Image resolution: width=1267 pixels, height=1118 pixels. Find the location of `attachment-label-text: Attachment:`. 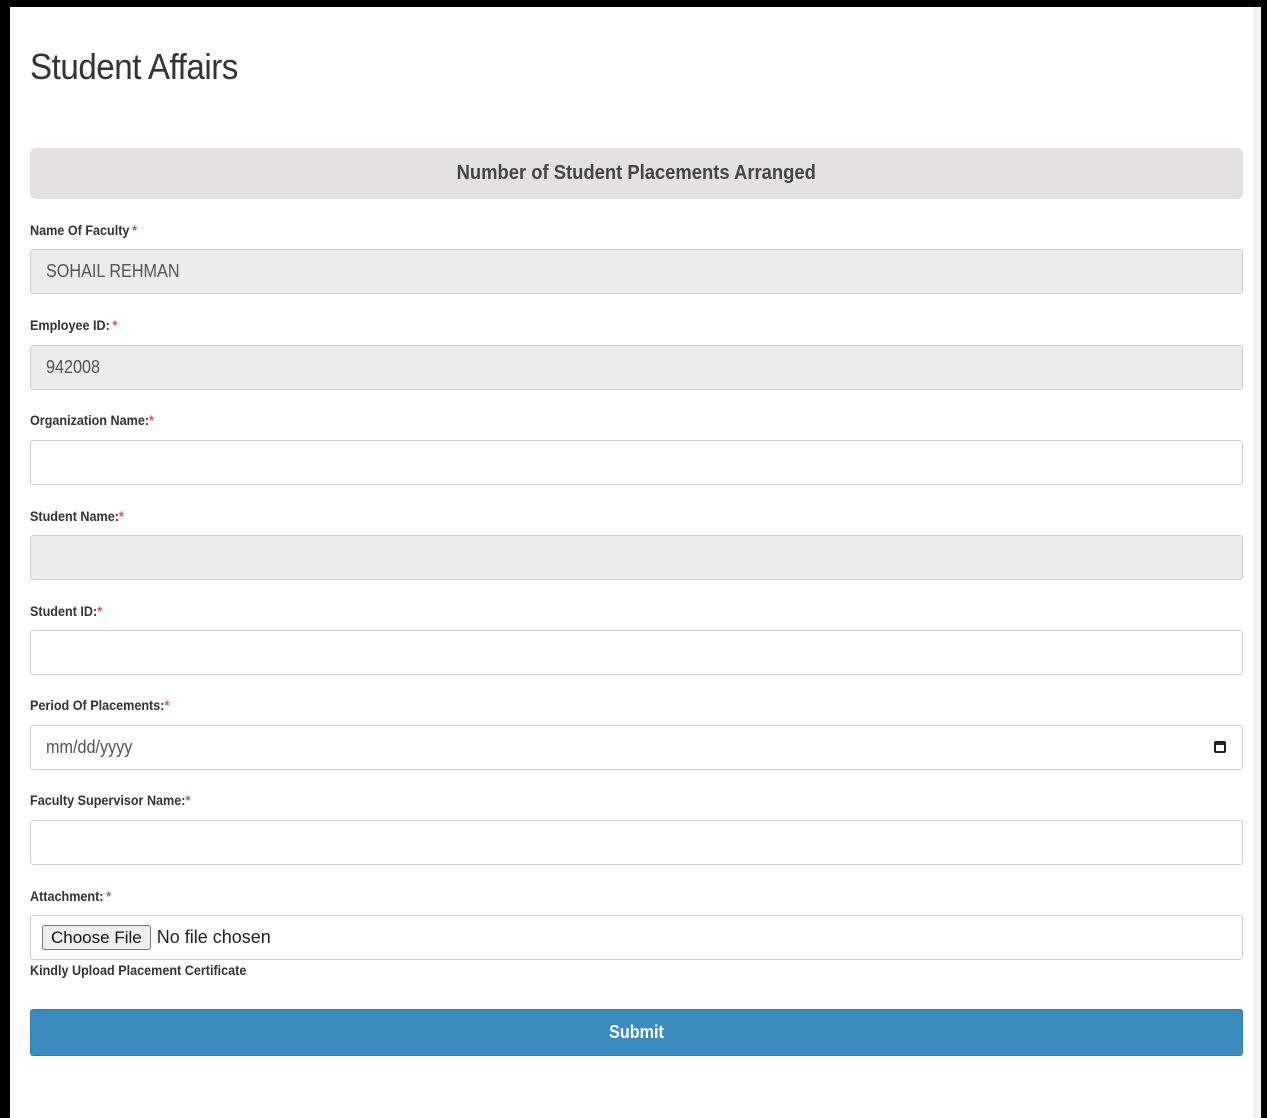

attachment-label-text: Attachment: is located at coordinates (67, 896).